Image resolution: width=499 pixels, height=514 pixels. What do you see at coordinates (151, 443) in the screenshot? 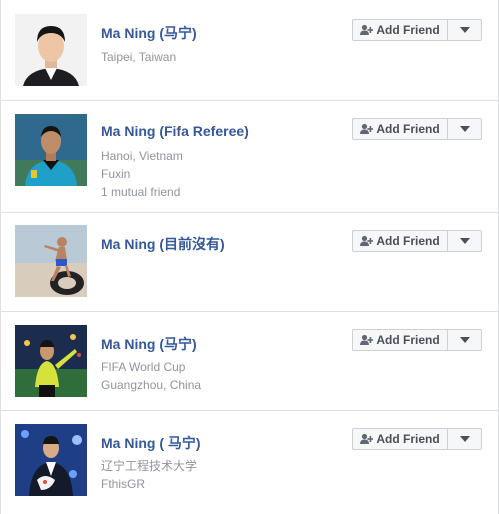
I see `profile-name-link: Ma Ning ( 马宁)` at bounding box center [151, 443].